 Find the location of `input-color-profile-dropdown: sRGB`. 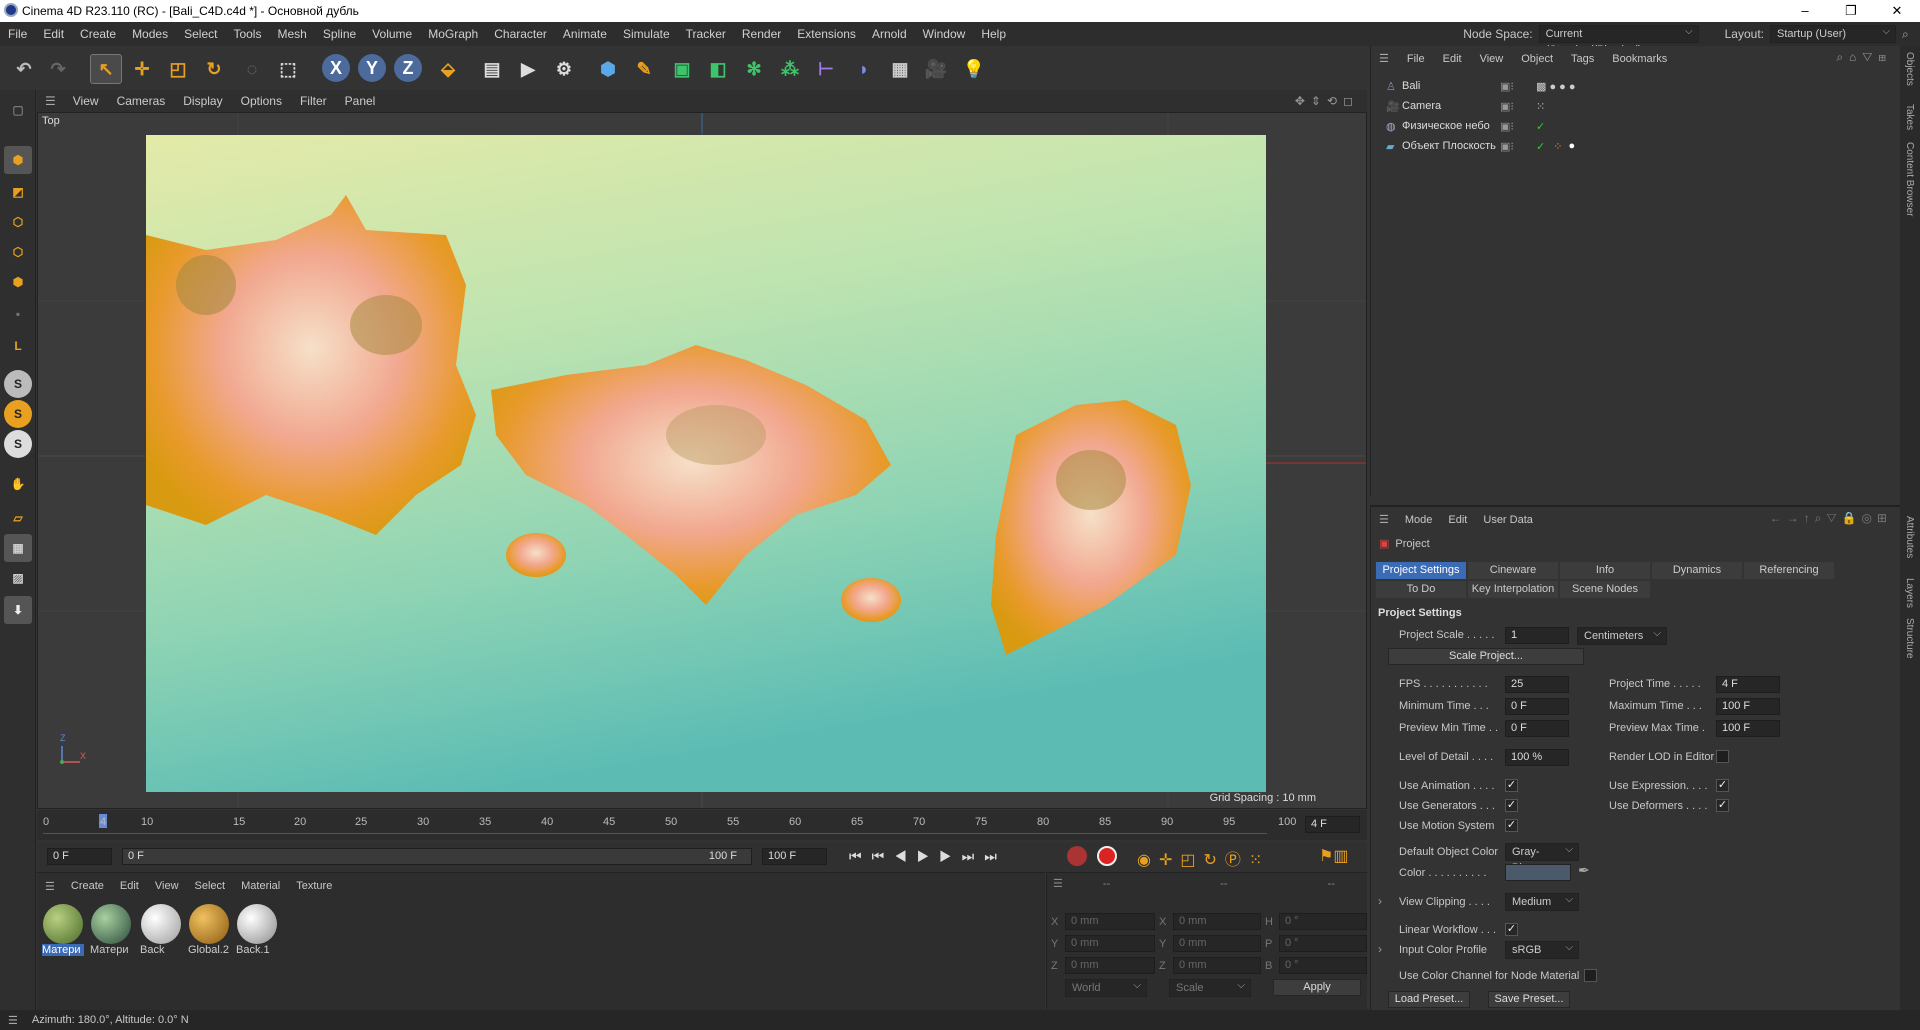

input-color-profile-dropdown: sRGB is located at coordinates (1542, 949).